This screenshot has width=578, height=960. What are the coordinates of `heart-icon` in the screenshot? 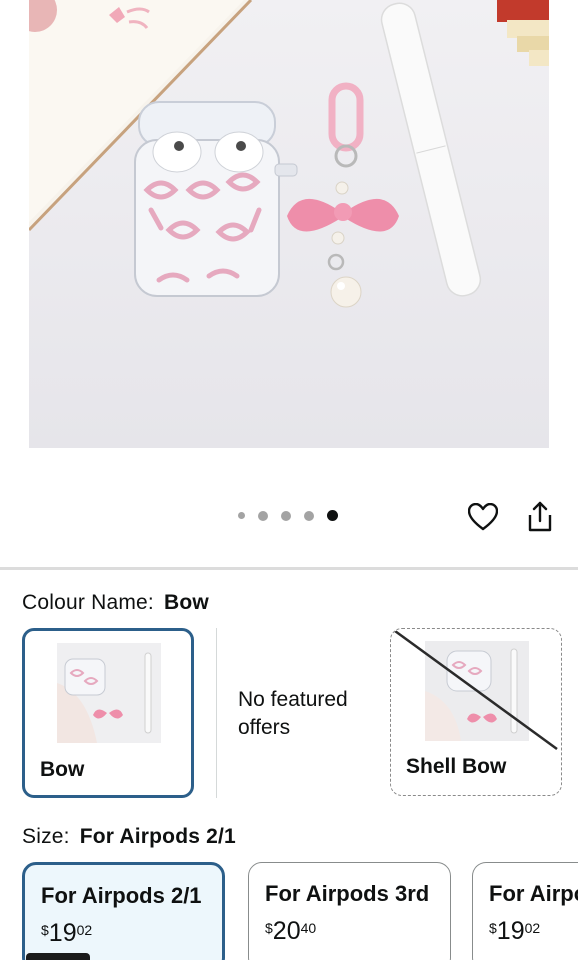 It's located at (483, 517).